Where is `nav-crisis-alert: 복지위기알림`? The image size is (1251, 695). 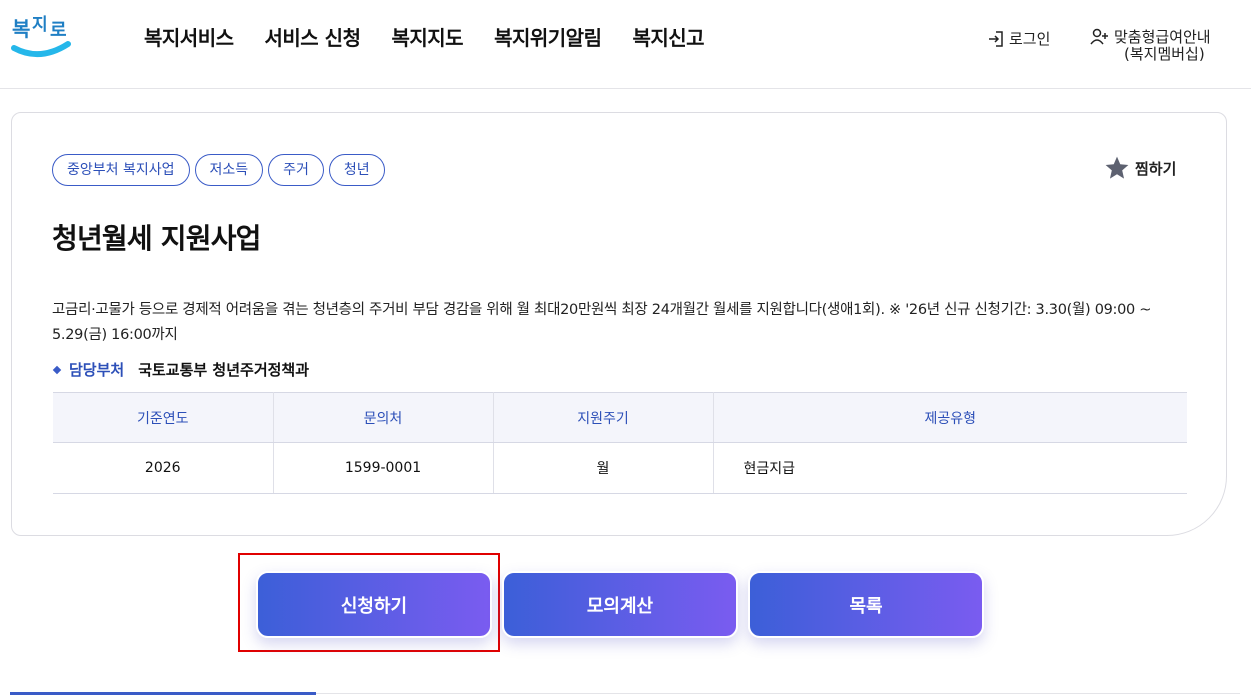 nav-crisis-alert: 복지위기알림 is located at coordinates (548, 36).